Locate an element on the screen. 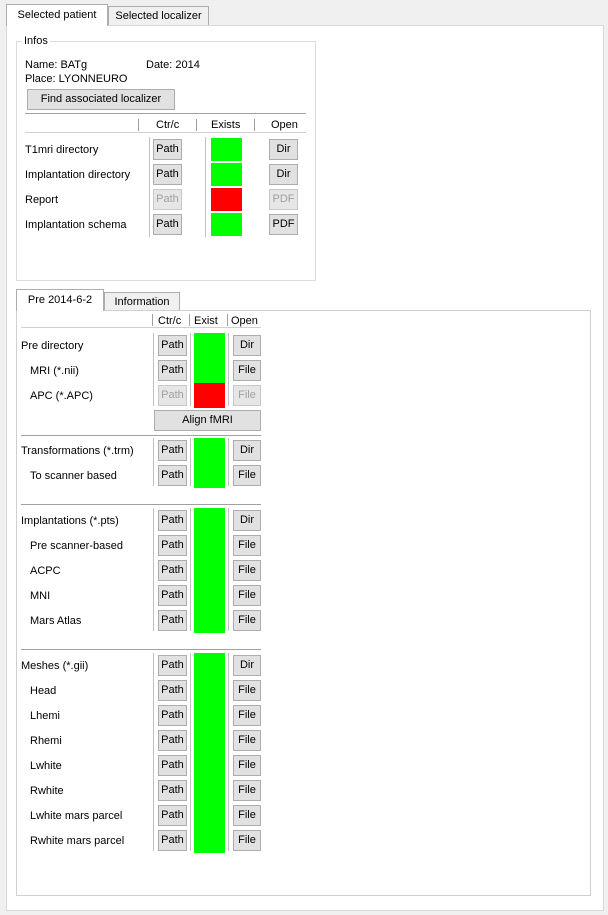  pre-header-open: Open is located at coordinates (244, 321).